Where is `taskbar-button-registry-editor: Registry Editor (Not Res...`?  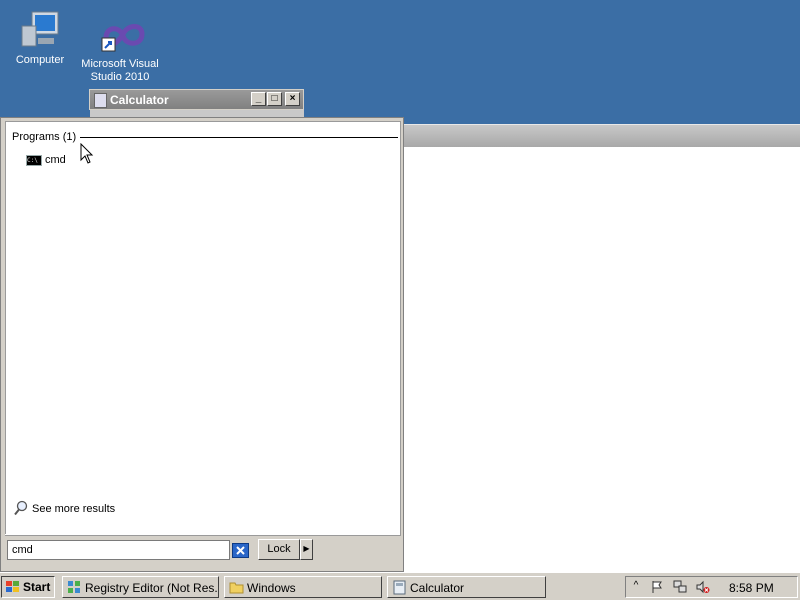
taskbar-button-registry-editor: Registry Editor (Not Res... is located at coordinates (140, 587).